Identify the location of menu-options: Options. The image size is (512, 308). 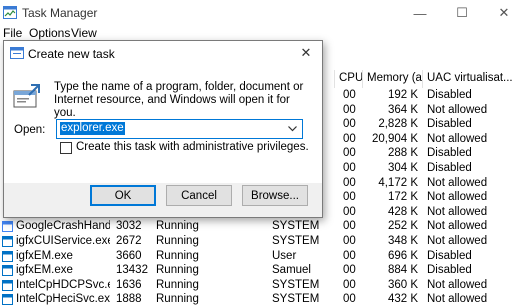
(49, 33).